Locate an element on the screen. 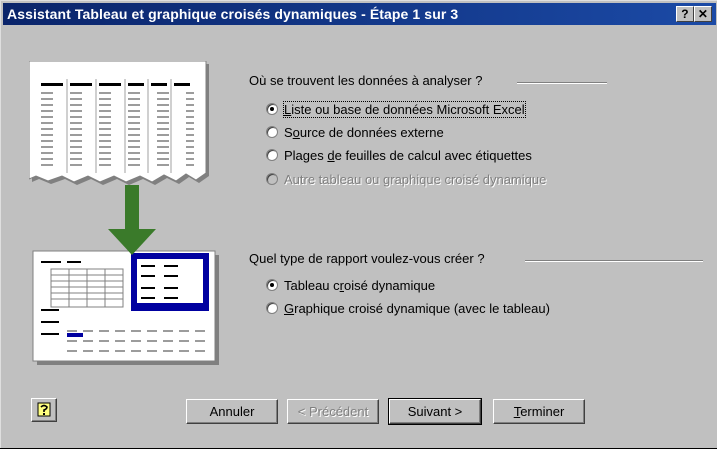 The image size is (717, 449). option-pivot-table: Tableau croisé dynamique is located at coordinates (350, 285).